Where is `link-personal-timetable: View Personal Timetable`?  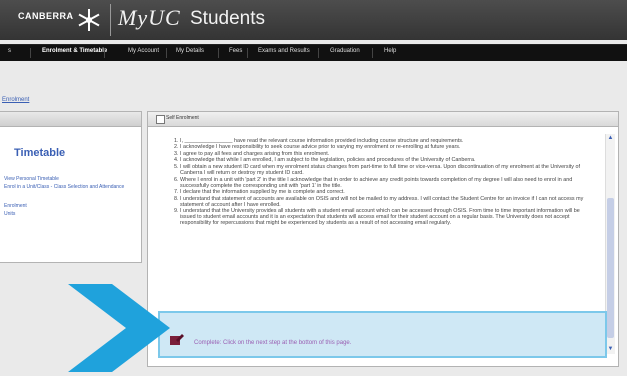 link-personal-timetable: View Personal Timetable is located at coordinates (31, 179).